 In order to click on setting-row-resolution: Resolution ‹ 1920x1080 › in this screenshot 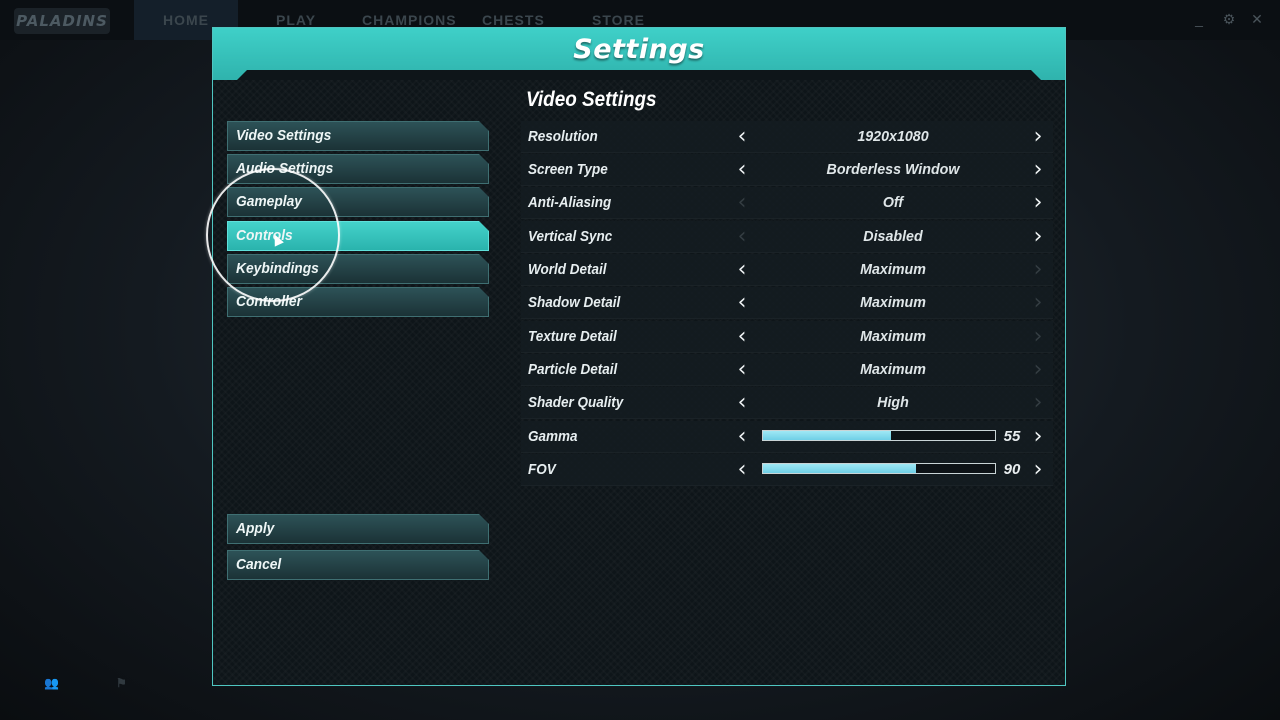, I will do `click(787, 137)`.